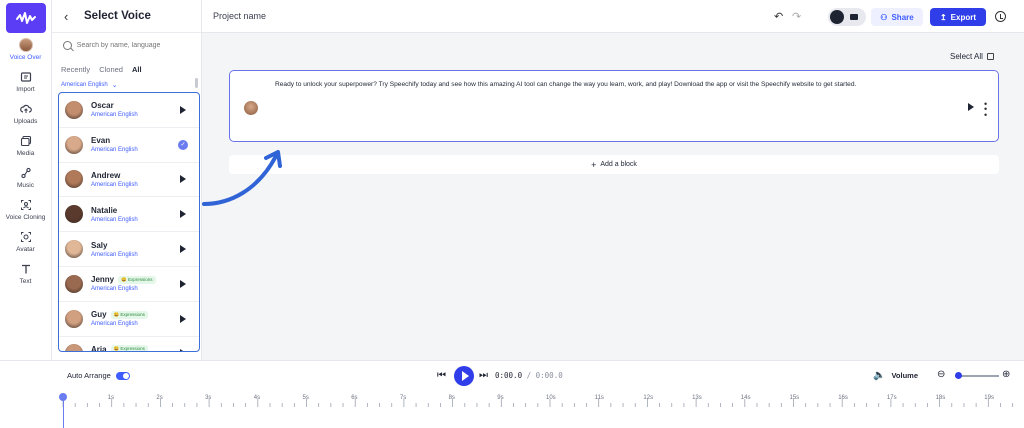 The image size is (1024, 428). What do you see at coordinates (103, 280) in the screenshot?
I see `voice-name: Jenny` at bounding box center [103, 280].